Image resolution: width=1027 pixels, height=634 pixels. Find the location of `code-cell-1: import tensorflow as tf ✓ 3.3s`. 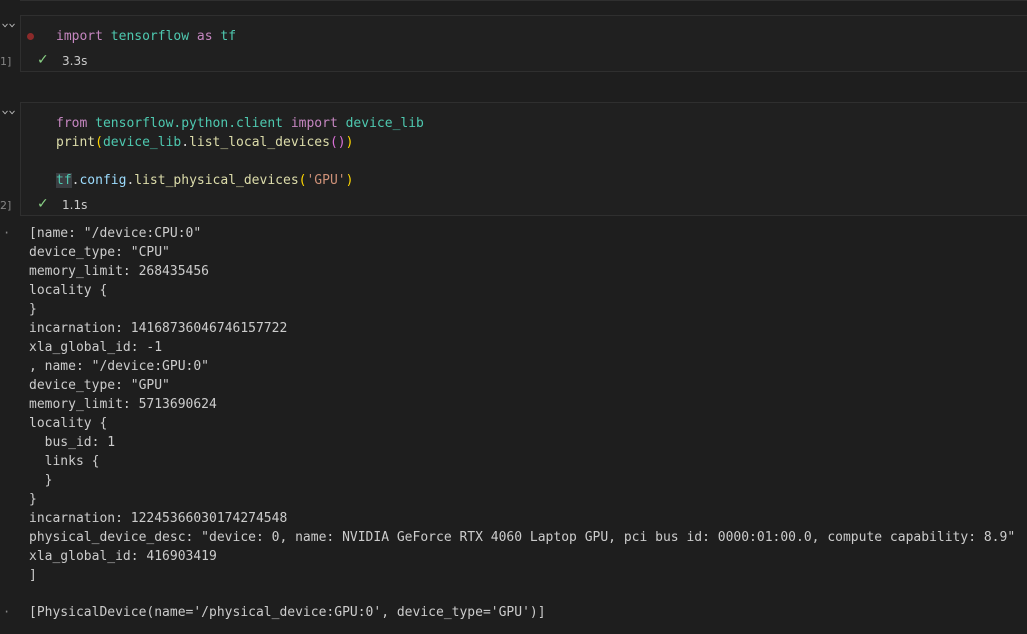

code-cell-1: import tensorflow as tf ✓ 3.3s is located at coordinates (523, 43).